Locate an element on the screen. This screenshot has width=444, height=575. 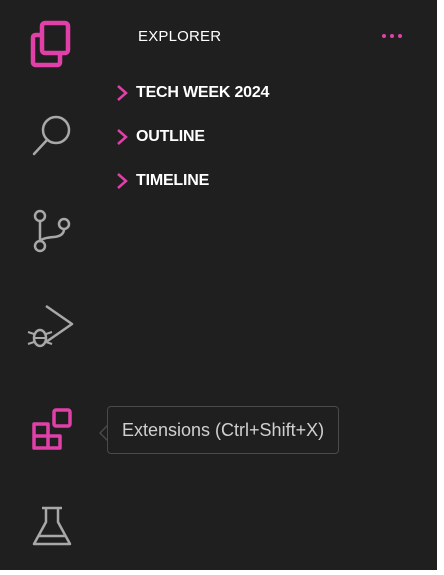
section-label: TIMELINE is located at coordinates (173, 180).